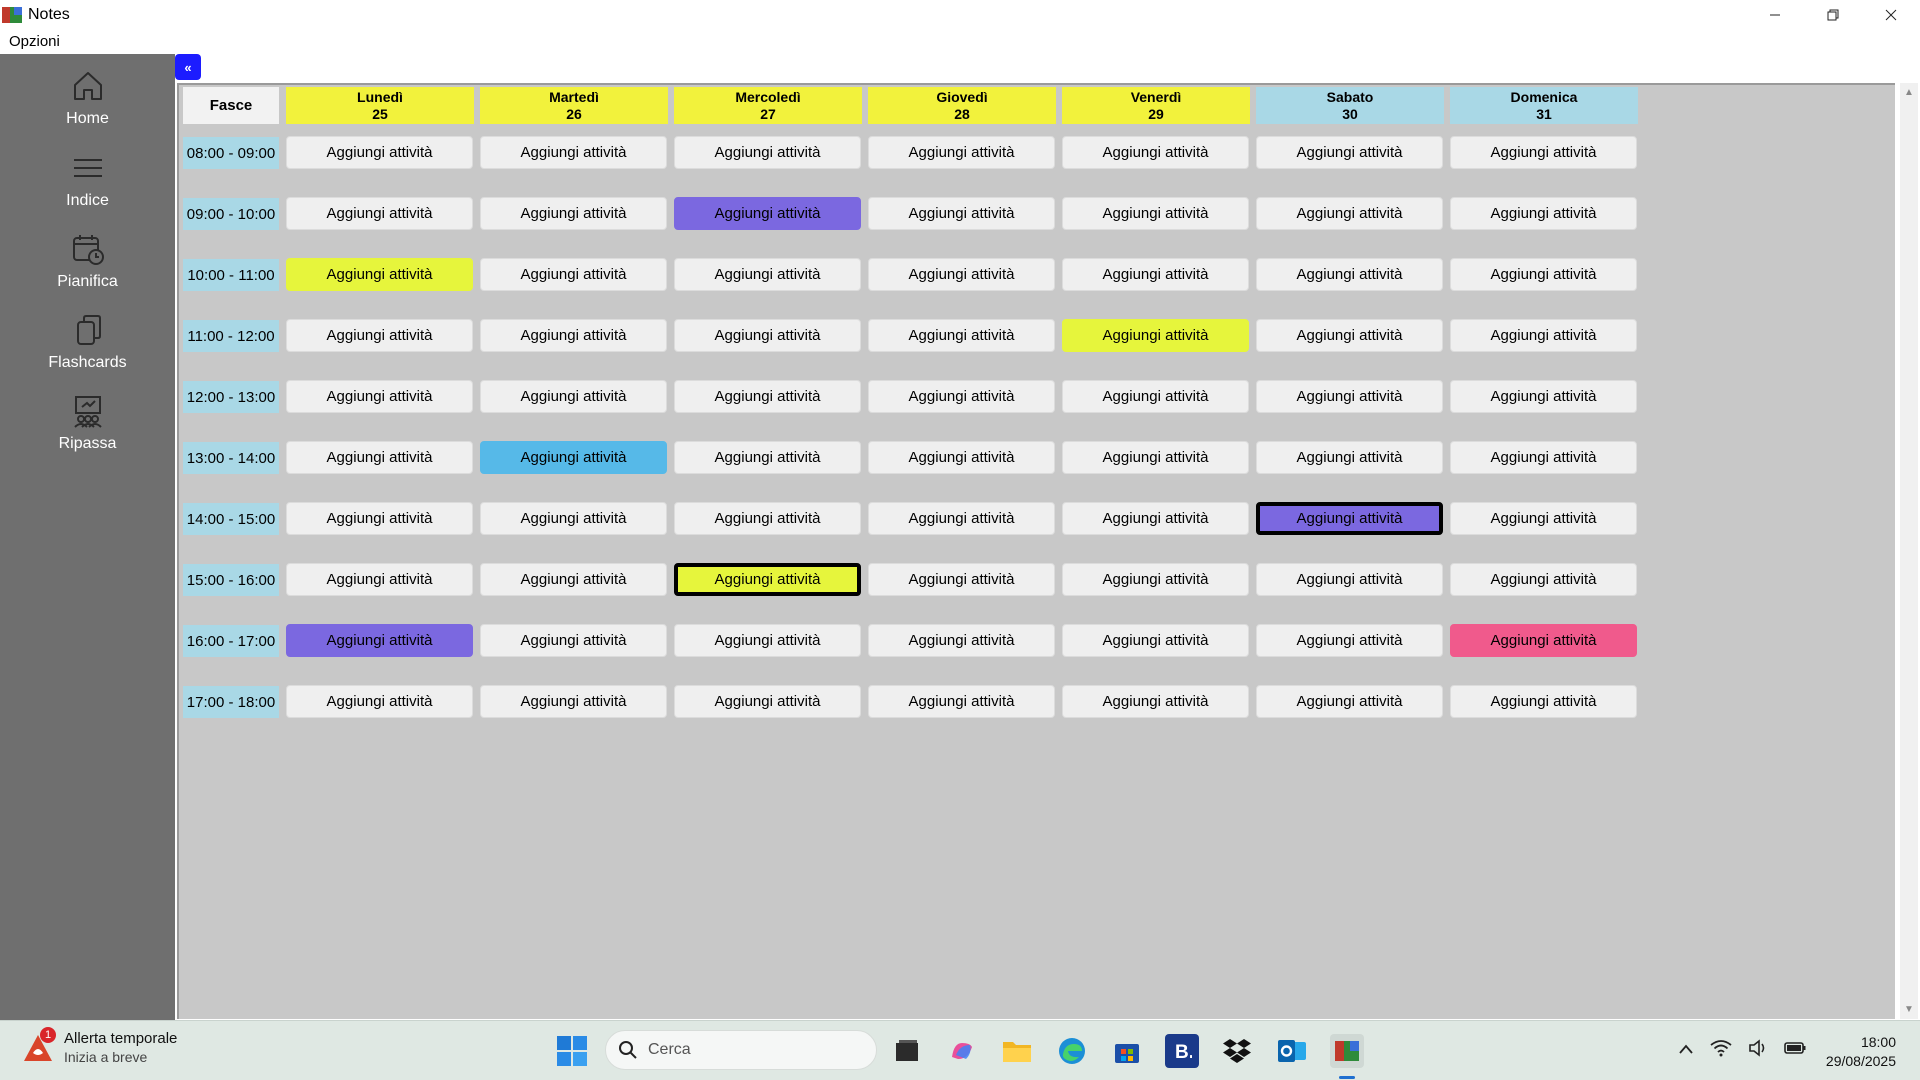 The width and height of the screenshot is (1920, 1080). Describe the element at coordinates (87, 99) in the screenshot. I see `sidebar-item-home: Home` at that location.